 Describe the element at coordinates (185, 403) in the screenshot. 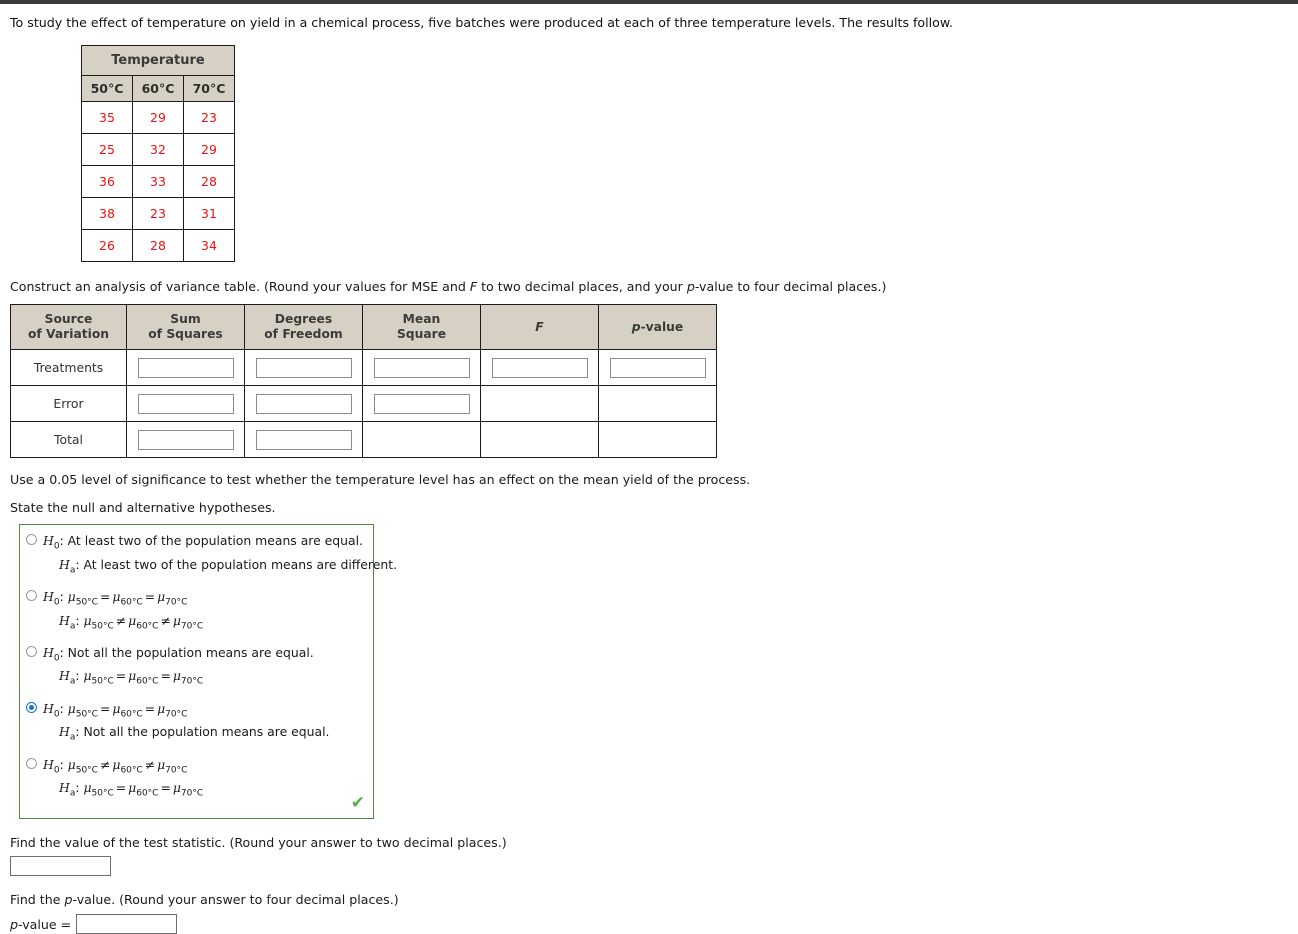

I see `input-error-sum-of-squares` at that location.